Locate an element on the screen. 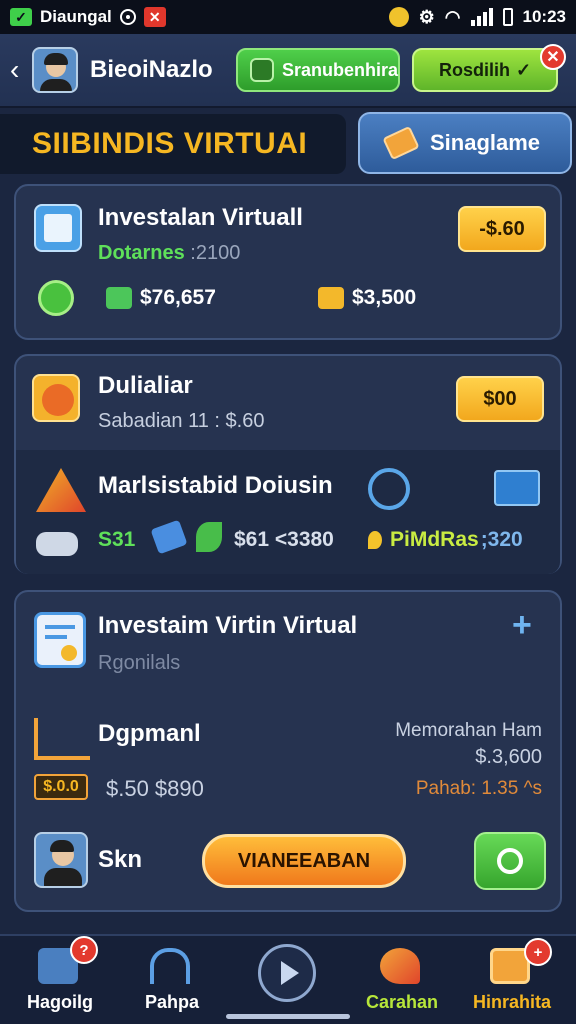 Image resolution: width=576 pixels, height=1024 pixels. document-icon is located at coordinates (58, 228).